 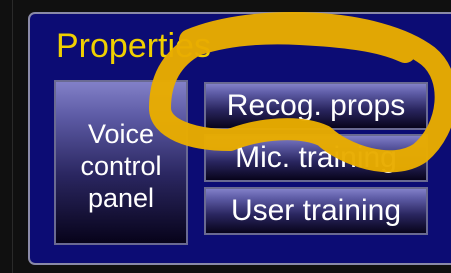 I want to click on user-training-label: User training, so click(x=316, y=210).